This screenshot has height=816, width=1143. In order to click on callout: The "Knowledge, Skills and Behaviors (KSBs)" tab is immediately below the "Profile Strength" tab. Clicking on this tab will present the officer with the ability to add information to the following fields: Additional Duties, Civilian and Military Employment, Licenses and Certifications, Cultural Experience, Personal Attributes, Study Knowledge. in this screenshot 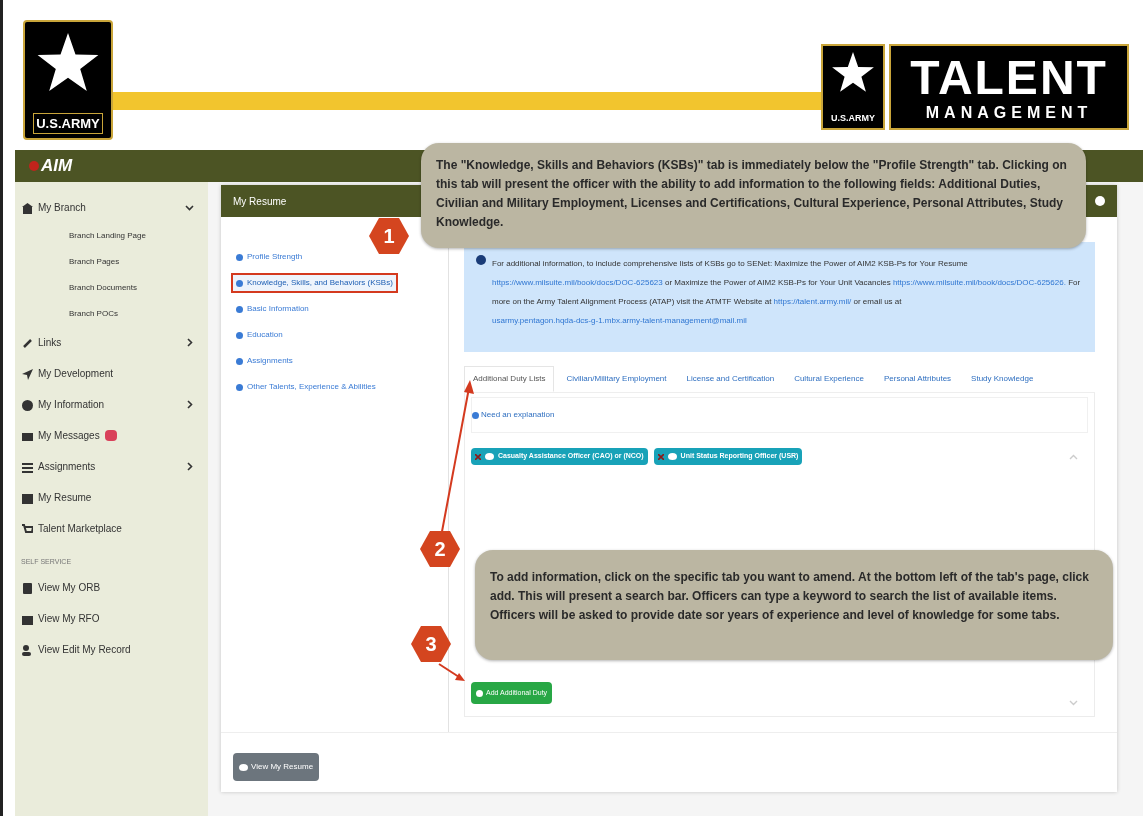, I will do `click(753, 195)`.